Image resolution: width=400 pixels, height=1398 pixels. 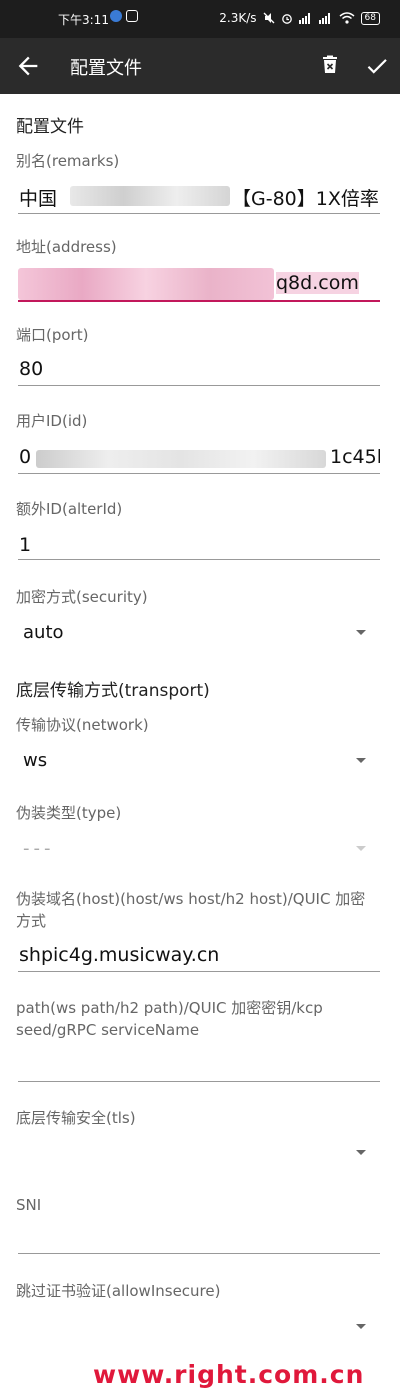 I want to click on back-arrow-icon, so click(x=28, y=66).